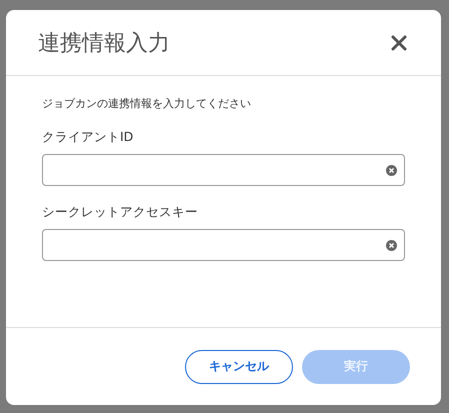  I want to click on field-label: クライアントID, so click(88, 137).